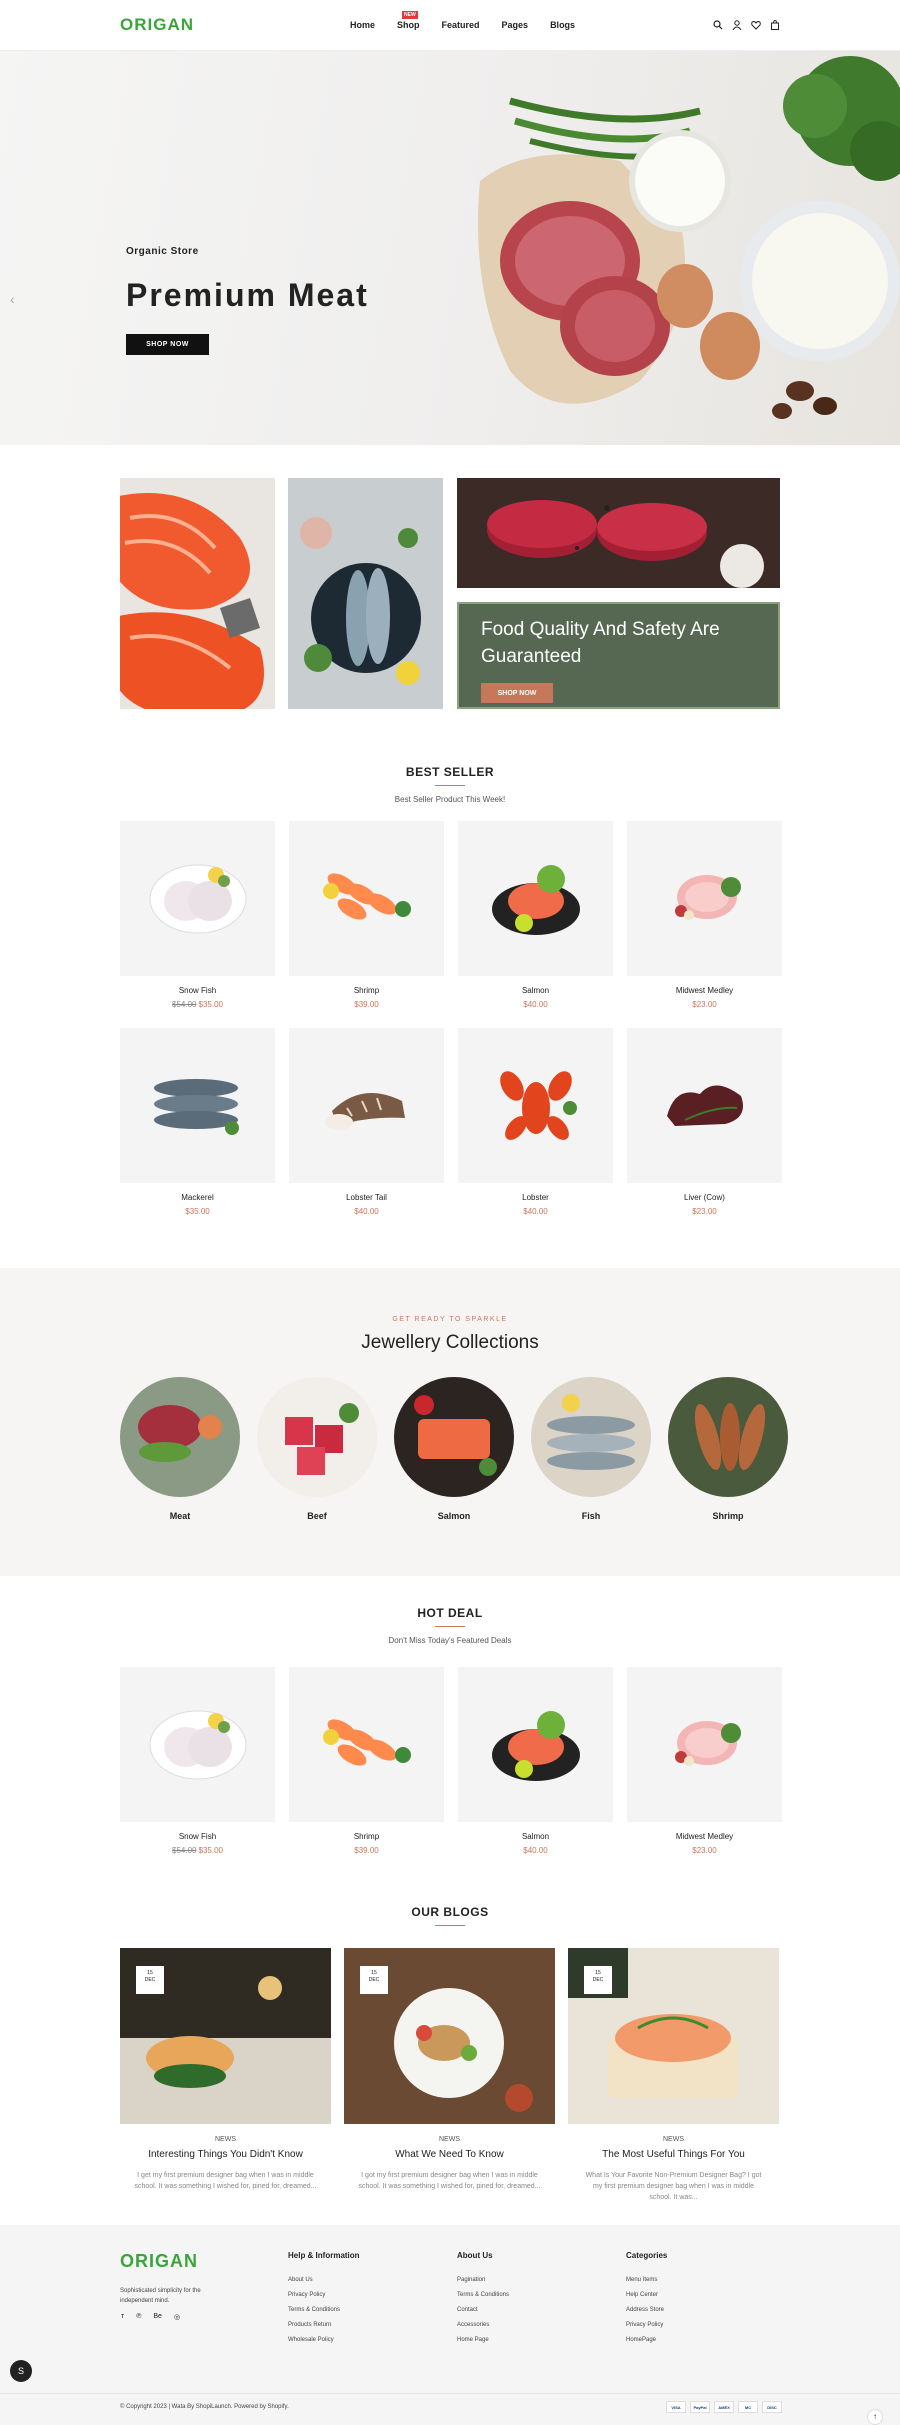 This screenshot has height=2425, width=900. I want to click on nav-shop: NEW Shop, so click(408, 20).